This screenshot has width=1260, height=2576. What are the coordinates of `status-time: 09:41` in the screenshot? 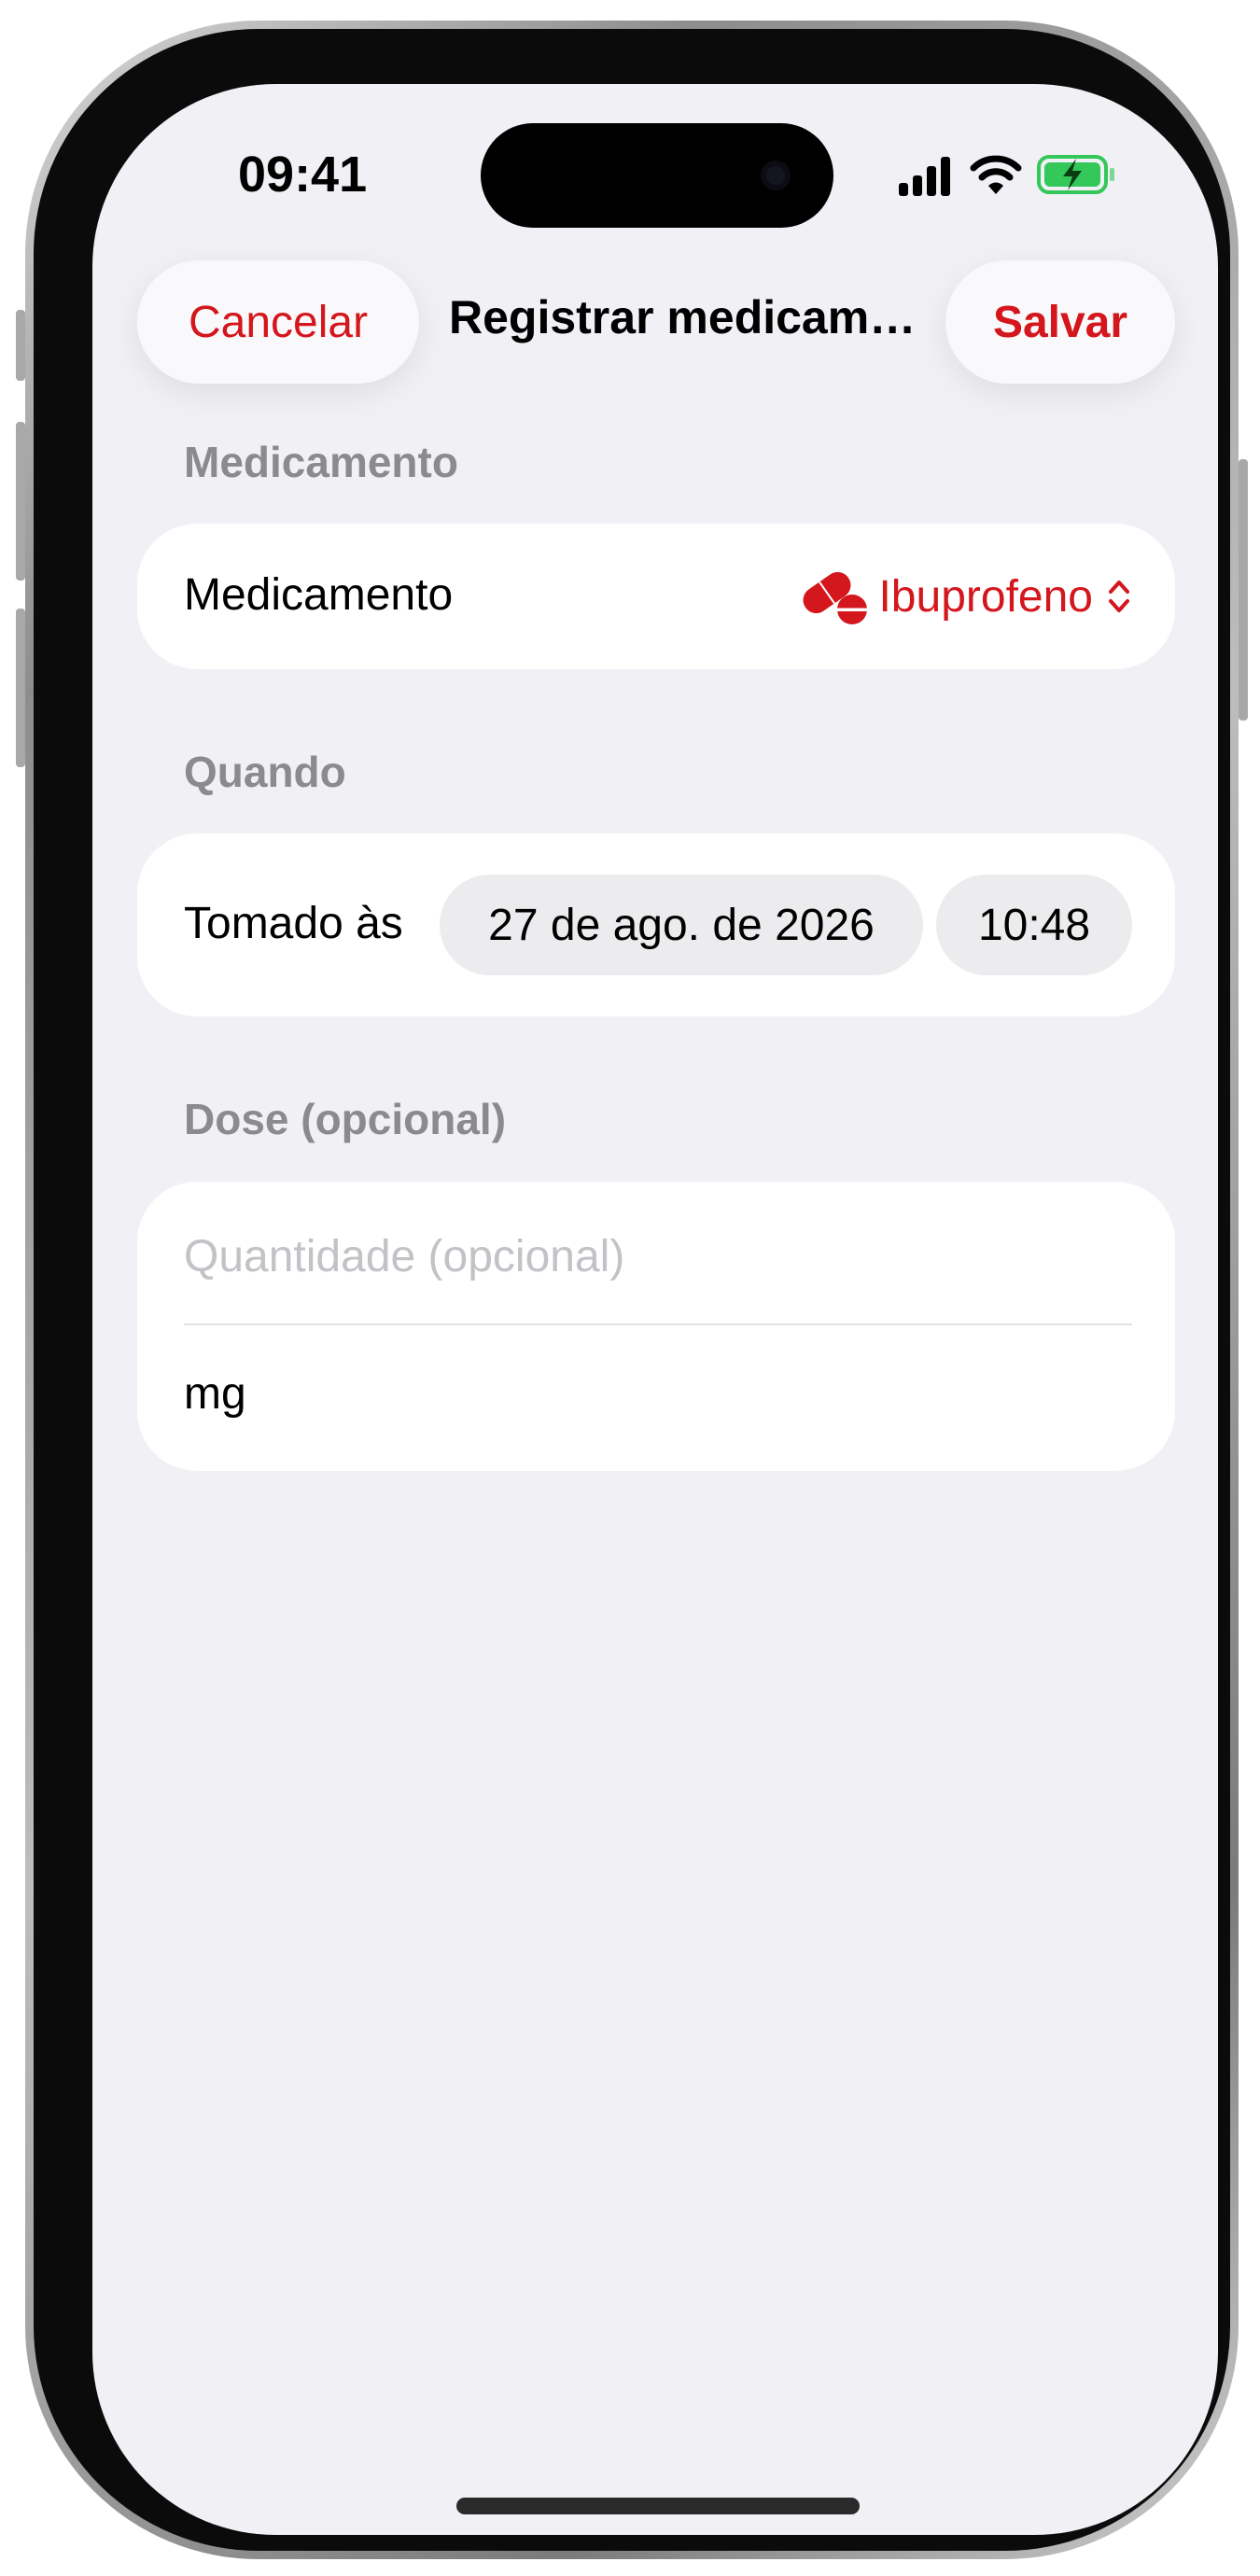 It's located at (303, 175).